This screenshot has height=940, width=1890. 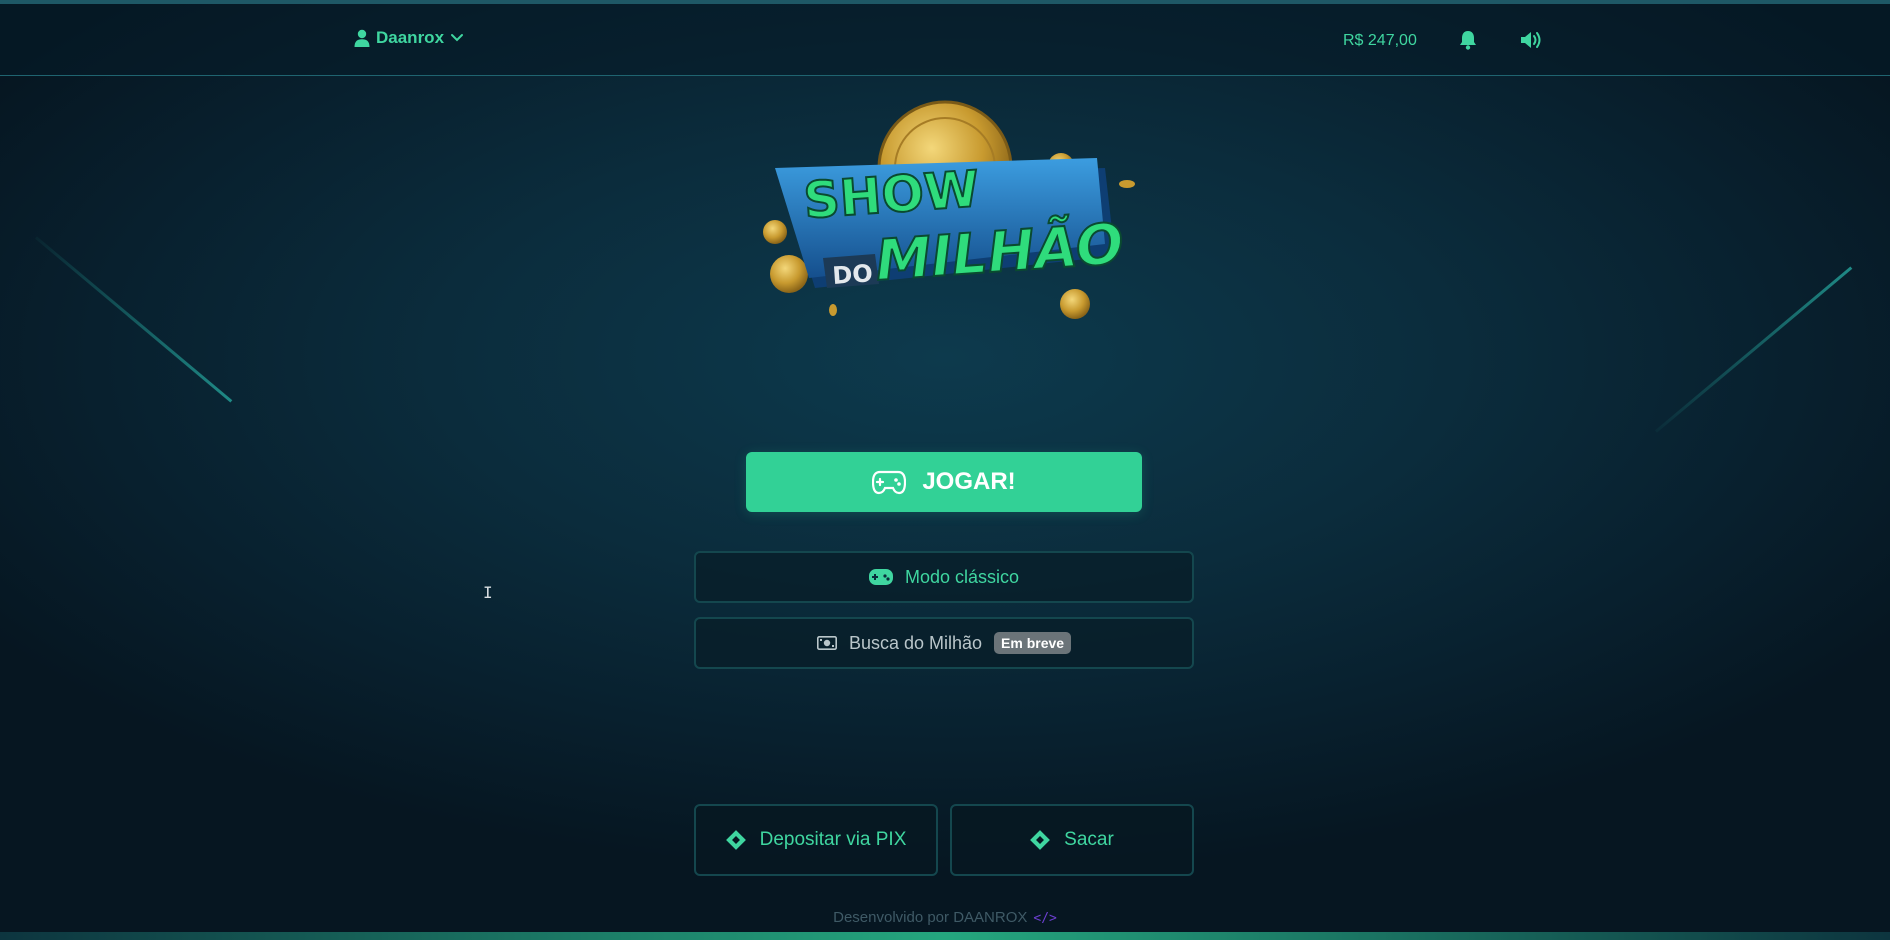 I want to click on user-icon, so click(x=362, y=38).